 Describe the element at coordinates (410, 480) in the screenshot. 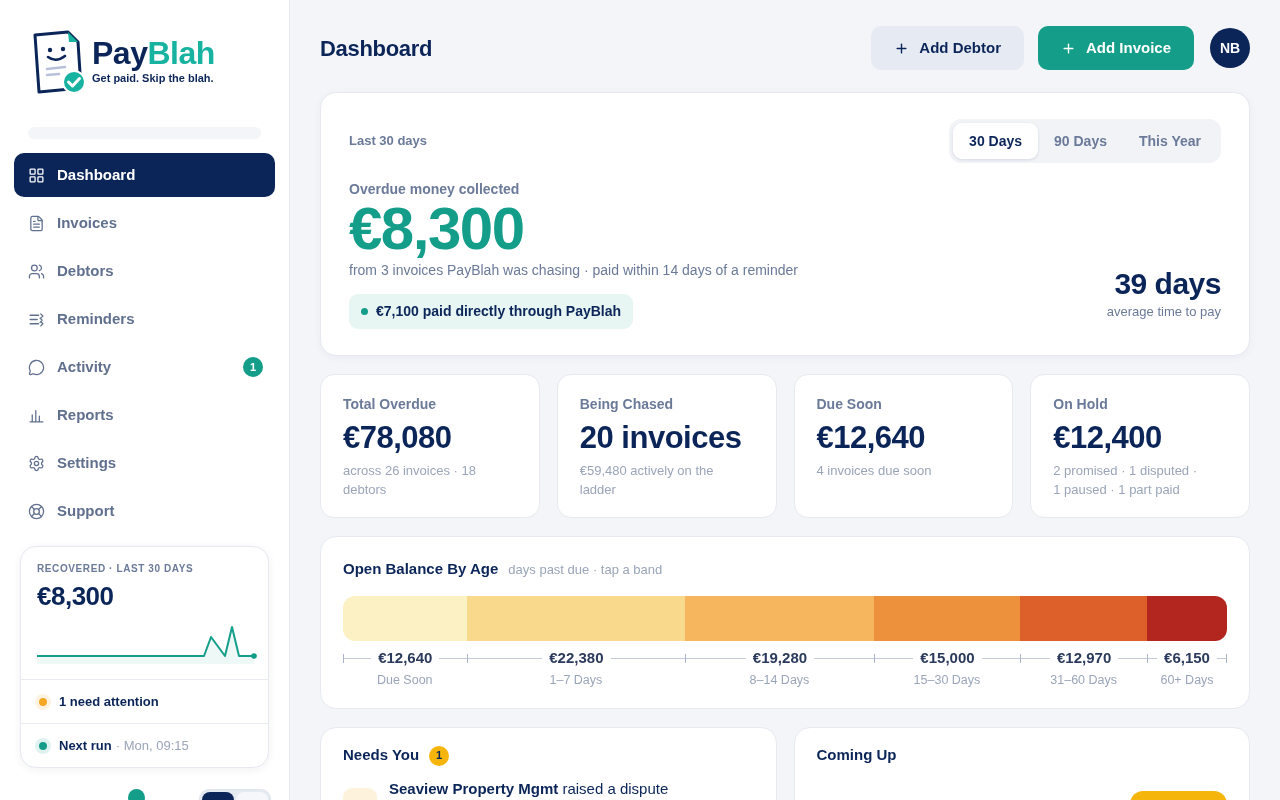

I see `stat-note: across 26 invoices · 18 debtors` at that location.